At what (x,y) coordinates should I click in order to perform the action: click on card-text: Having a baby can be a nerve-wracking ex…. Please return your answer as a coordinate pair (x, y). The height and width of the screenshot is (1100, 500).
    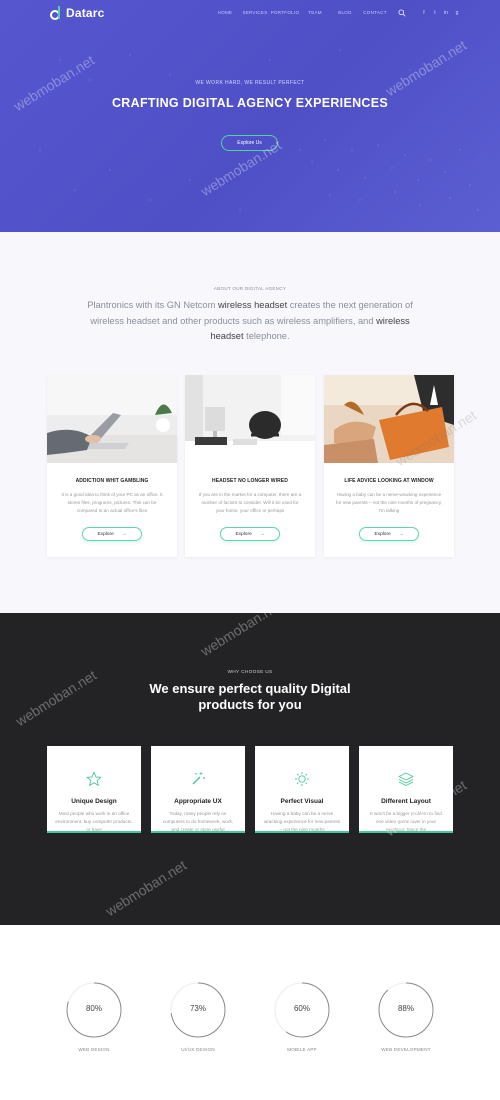
    Looking at the image, I should click on (389, 502).